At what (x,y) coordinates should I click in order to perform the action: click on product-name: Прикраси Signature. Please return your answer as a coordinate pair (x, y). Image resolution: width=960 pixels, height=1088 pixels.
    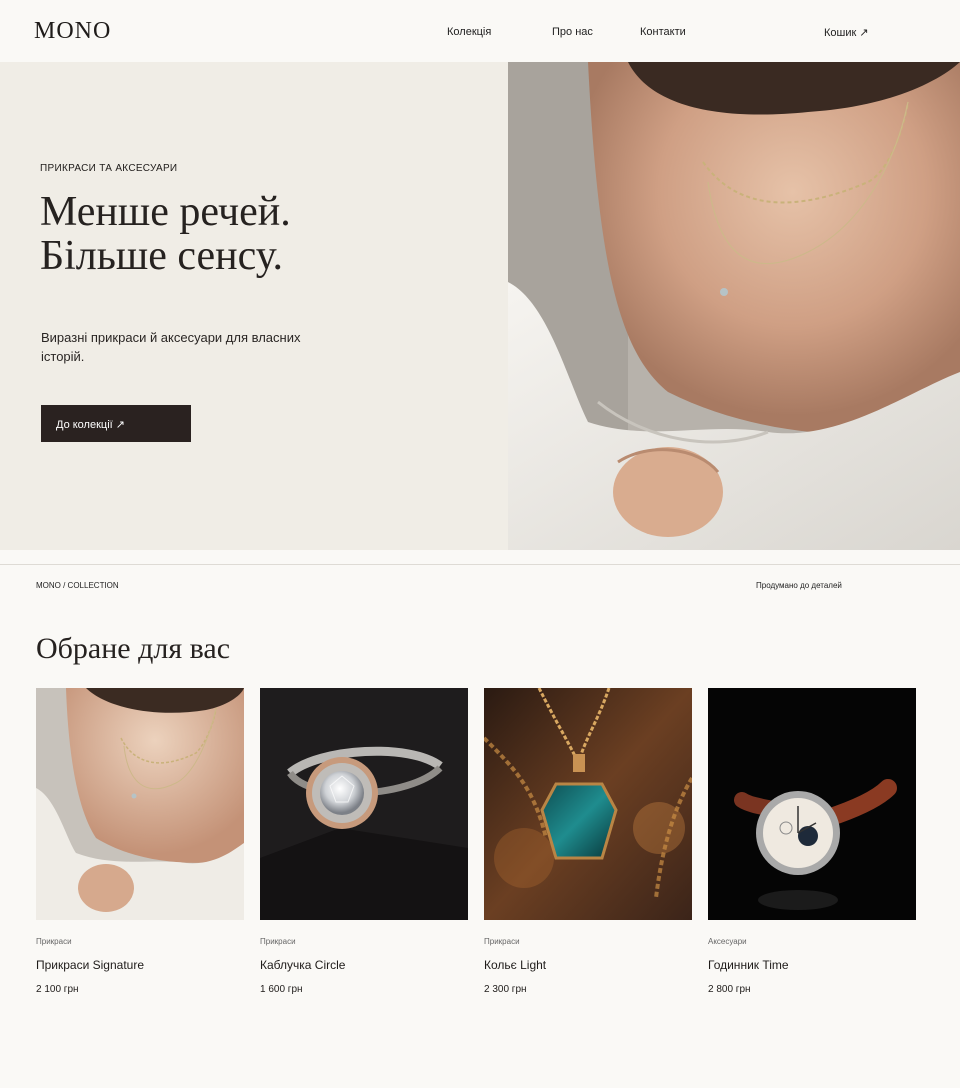
    Looking at the image, I should click on (90, 965).